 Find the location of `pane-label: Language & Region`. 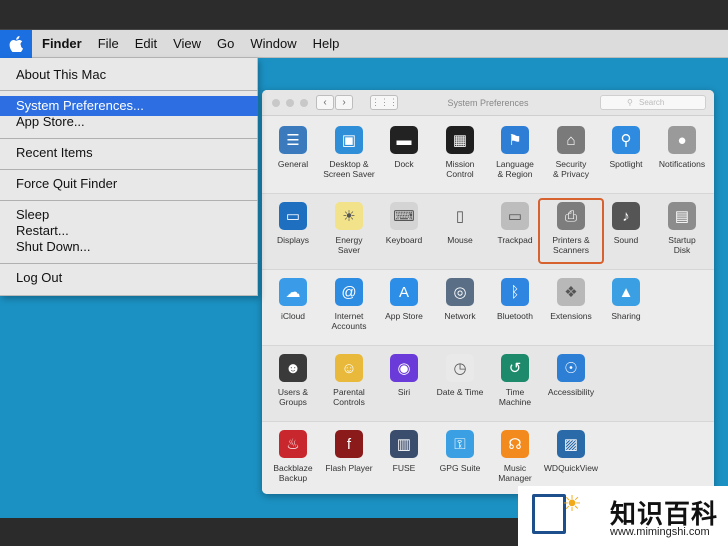

pane-label: Language & Region is located at coordinates (515, 169).